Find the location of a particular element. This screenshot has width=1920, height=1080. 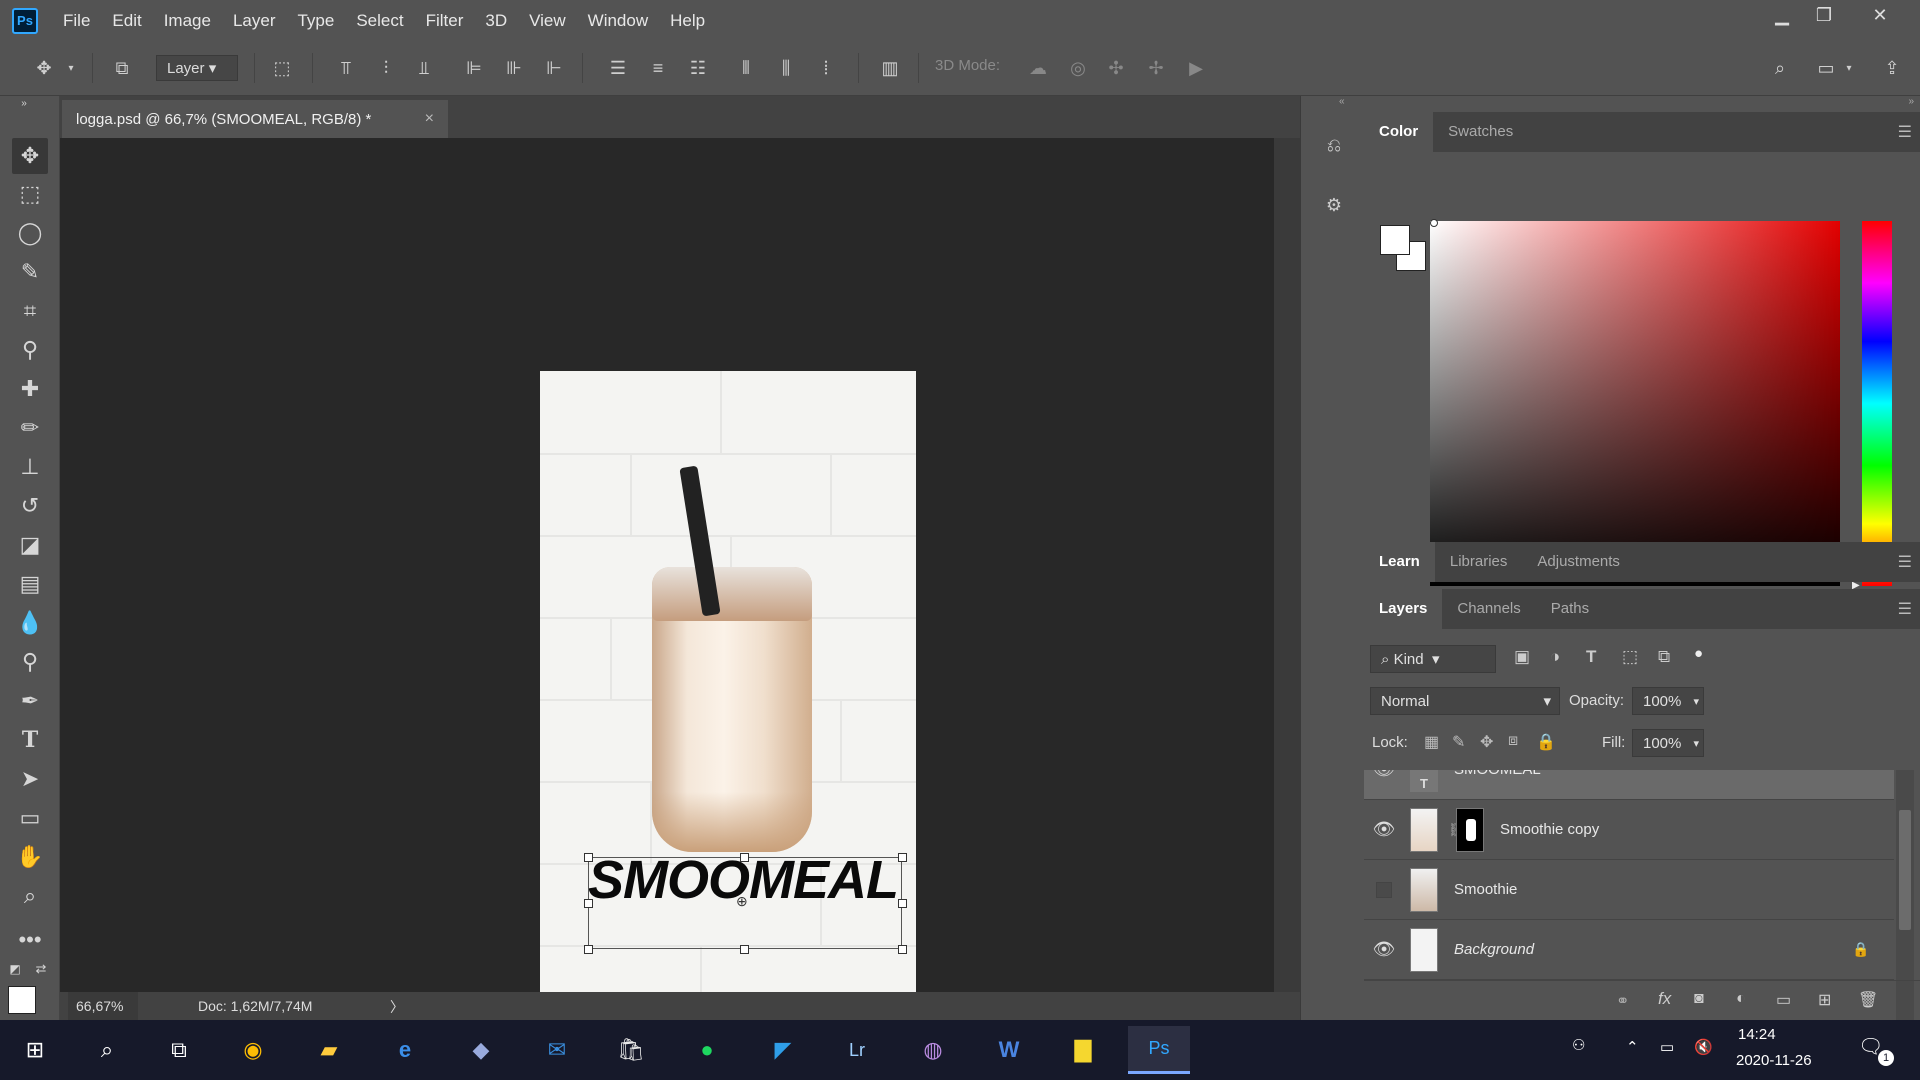

edge-icon: e is located at coordinates (405, 1050).